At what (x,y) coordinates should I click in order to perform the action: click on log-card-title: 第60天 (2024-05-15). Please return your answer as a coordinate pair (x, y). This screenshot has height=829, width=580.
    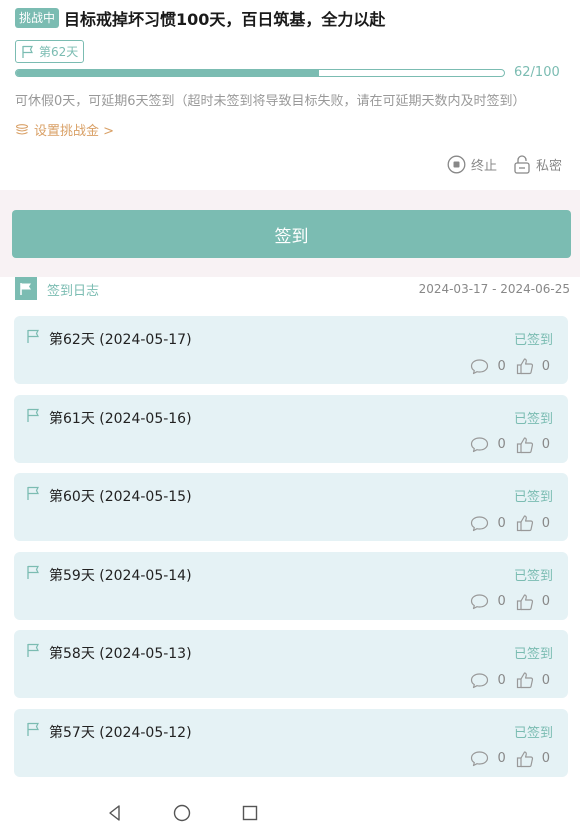
    Looking at the image, I should click on (120, 497).